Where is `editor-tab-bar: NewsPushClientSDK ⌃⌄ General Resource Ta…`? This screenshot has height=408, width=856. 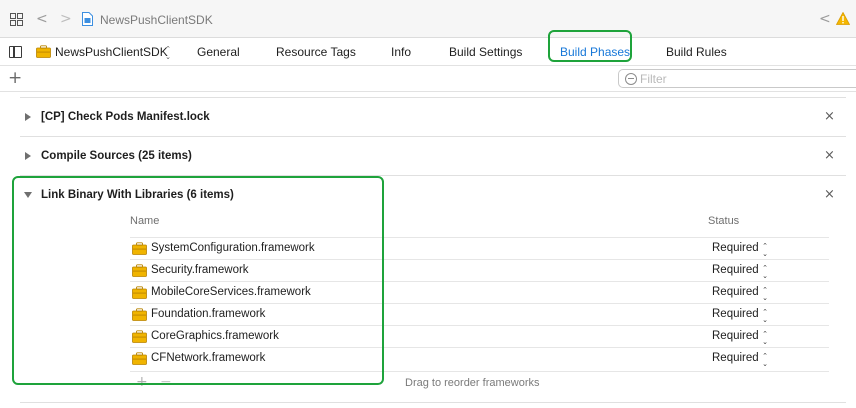
editor-tab-bar: NewsPushClientSDK ⌃⌄ General Resource Ta… is located at coordinates (428, 52).